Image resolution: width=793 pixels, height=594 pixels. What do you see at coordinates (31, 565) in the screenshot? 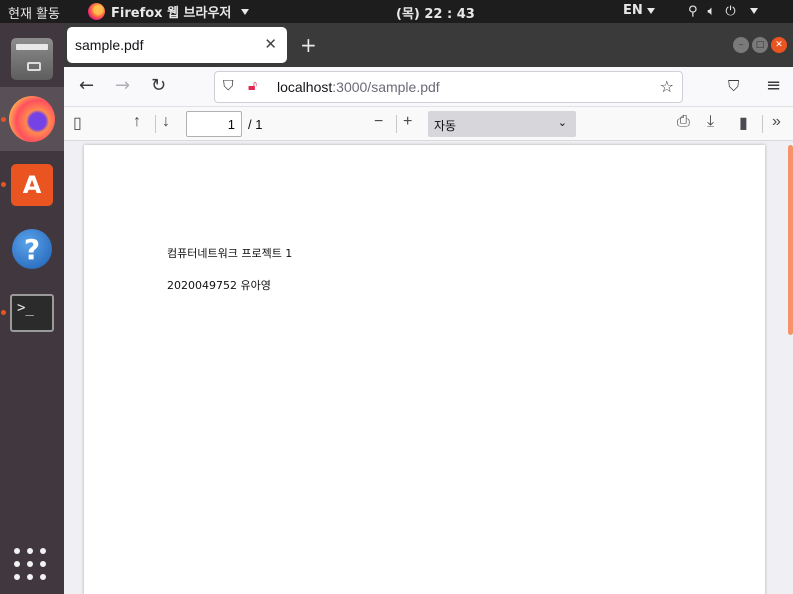
I see `show-applications-button` at bounding box center [31, 565].